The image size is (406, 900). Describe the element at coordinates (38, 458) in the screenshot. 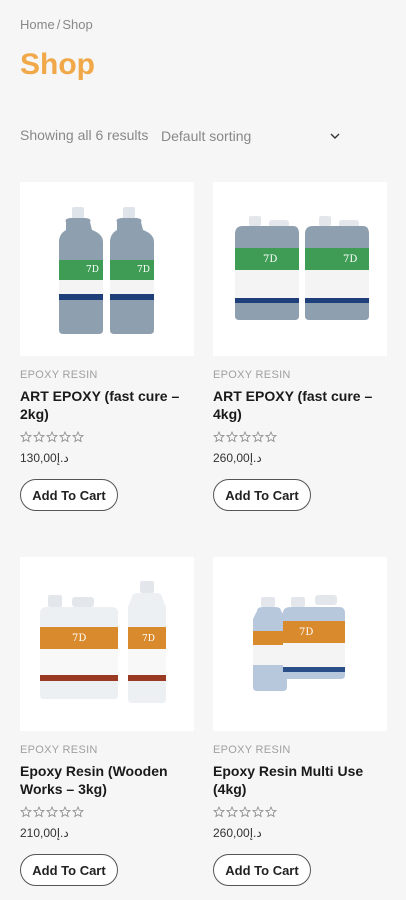

I see `price-amount: 130,00` at that location.